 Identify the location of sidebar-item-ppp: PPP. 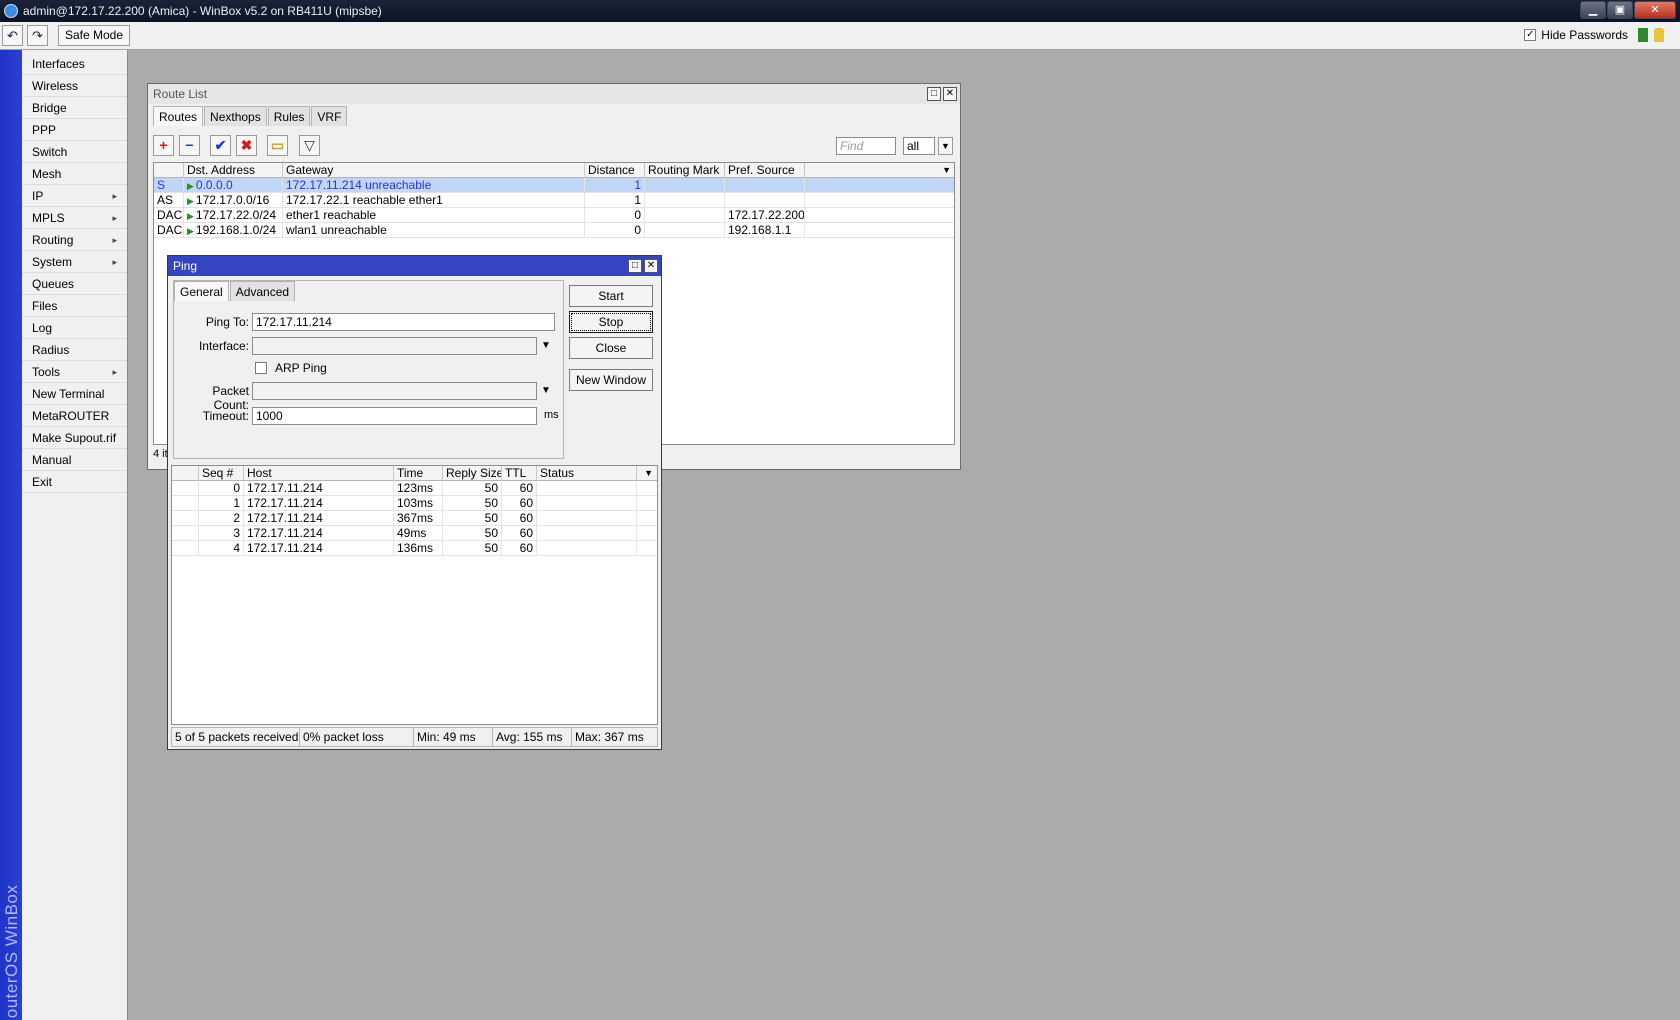
(74, 130).